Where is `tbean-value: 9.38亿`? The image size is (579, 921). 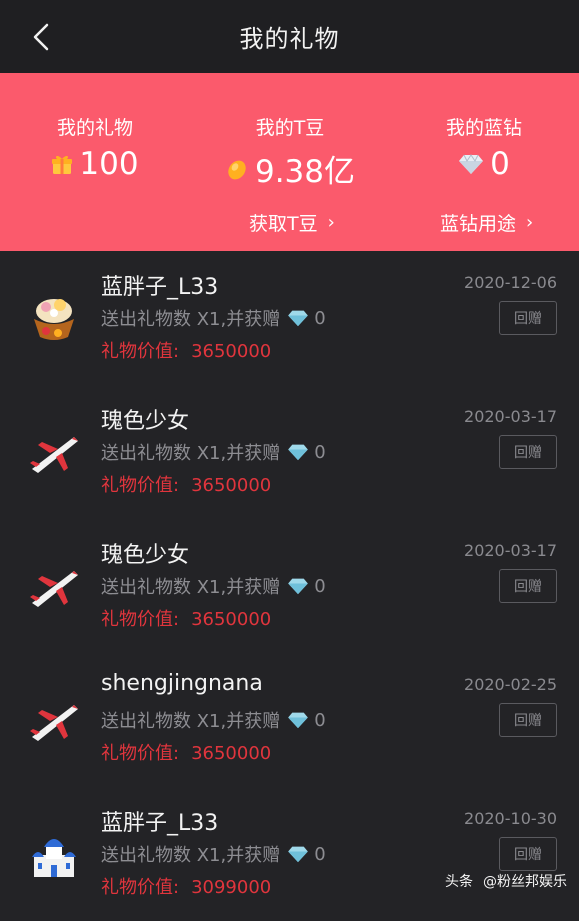 tbean-value: 9.38亿 is located at coordinates (305, 172).